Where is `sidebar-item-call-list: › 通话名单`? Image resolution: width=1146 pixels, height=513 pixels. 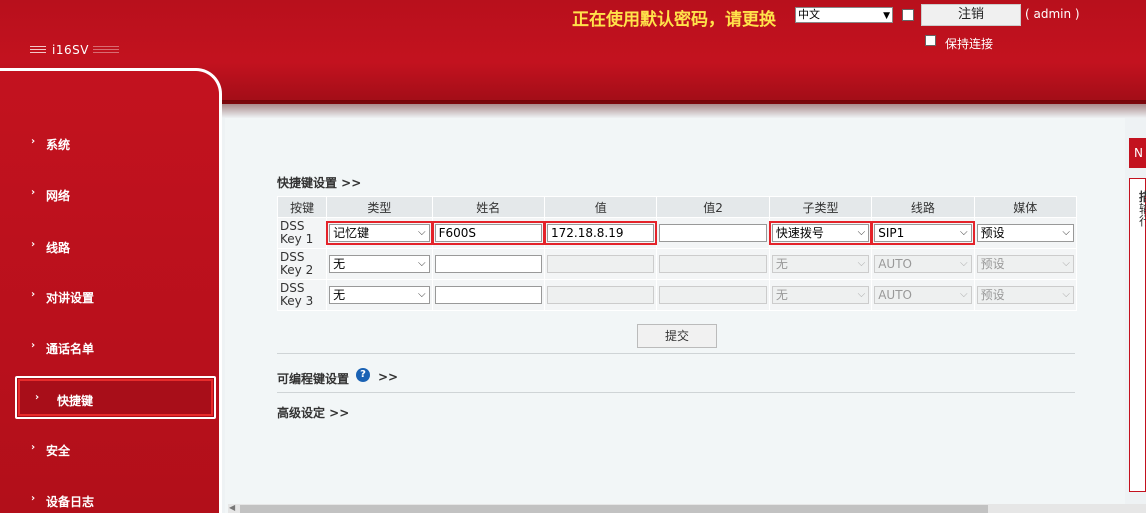 sidebar-item-call-list: › 通话名单 is located at coordinates (109, 348).